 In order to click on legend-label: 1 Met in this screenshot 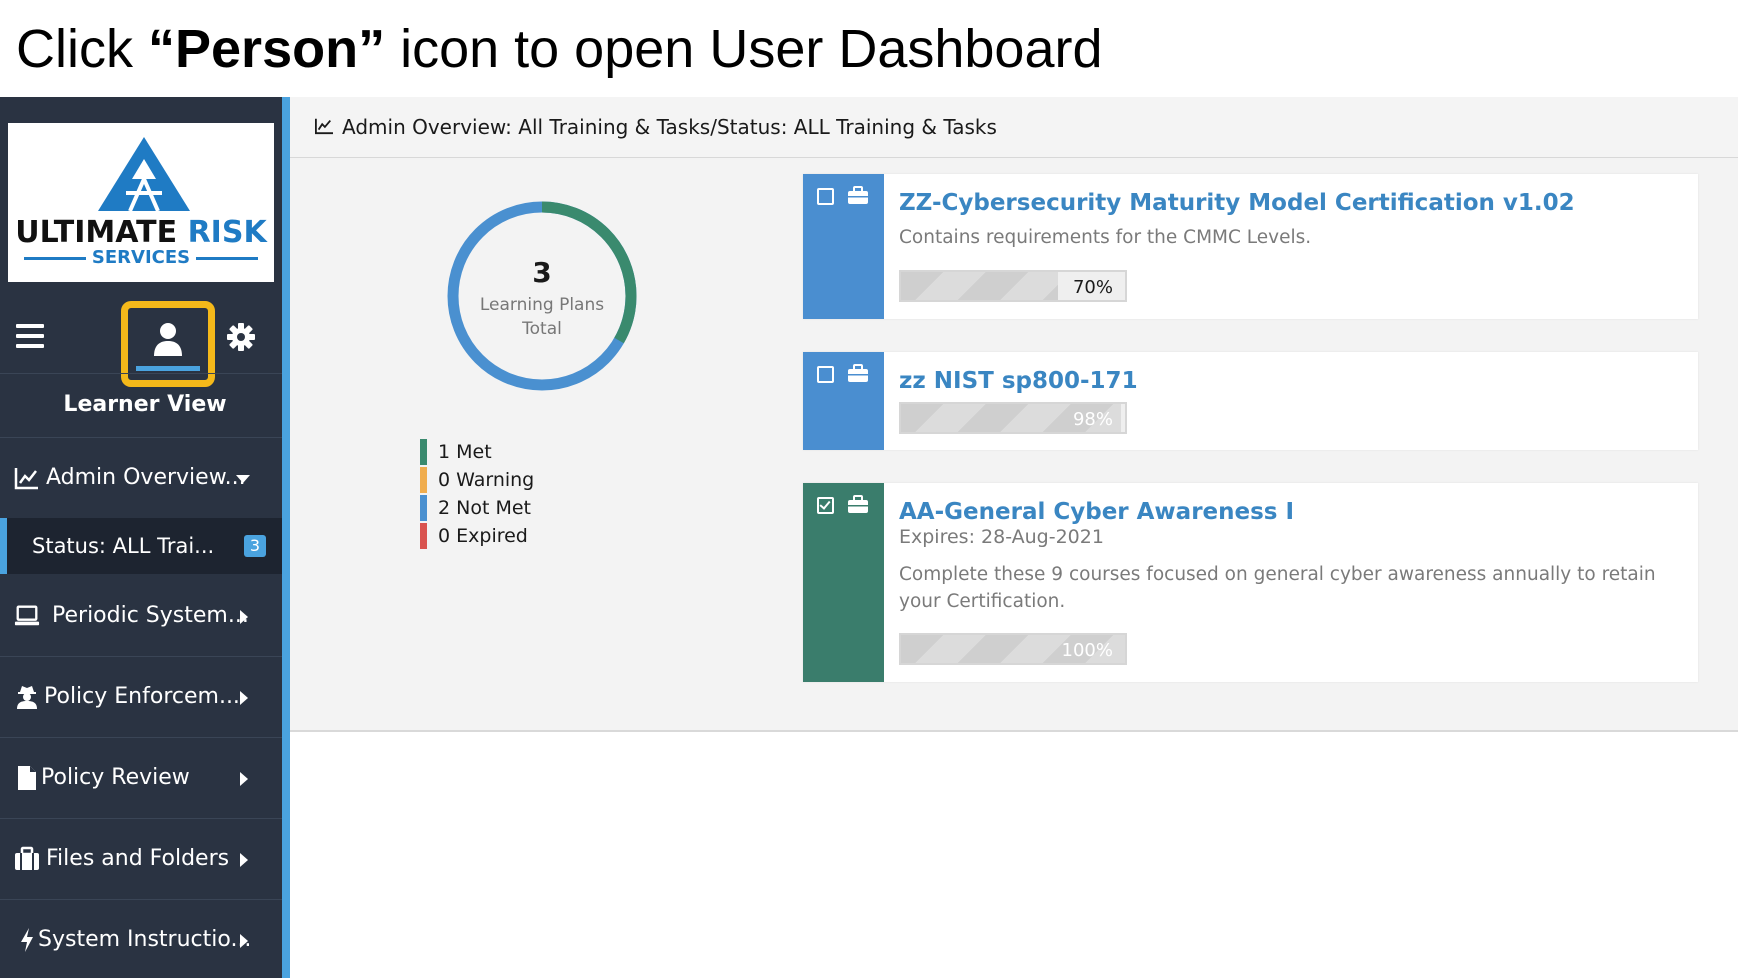, I will do `click(465, 452)`.